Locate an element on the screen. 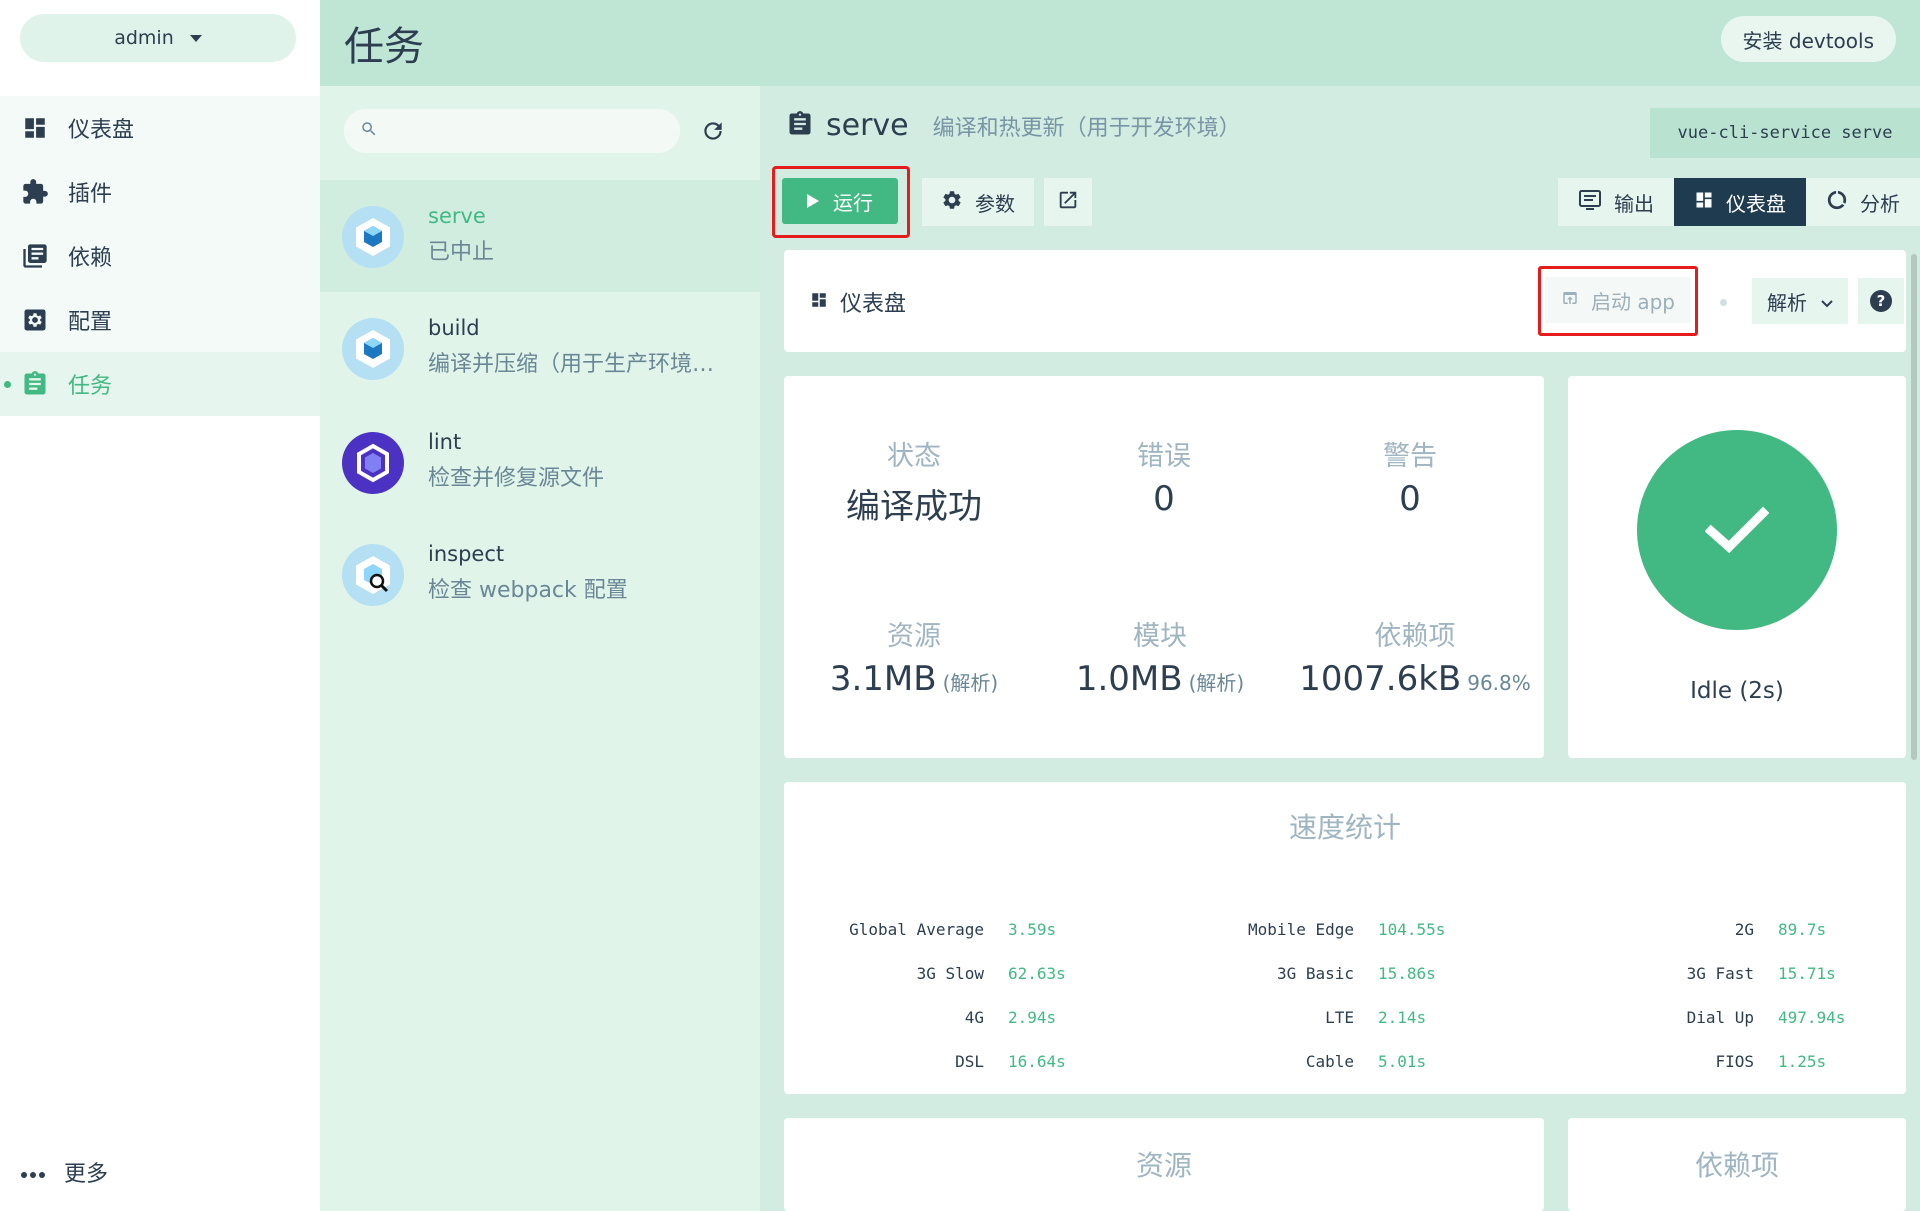 This screenshot has height=1211, width=1920. sidebar-item-configuration: 配置 is located at coordinates (160, 320).